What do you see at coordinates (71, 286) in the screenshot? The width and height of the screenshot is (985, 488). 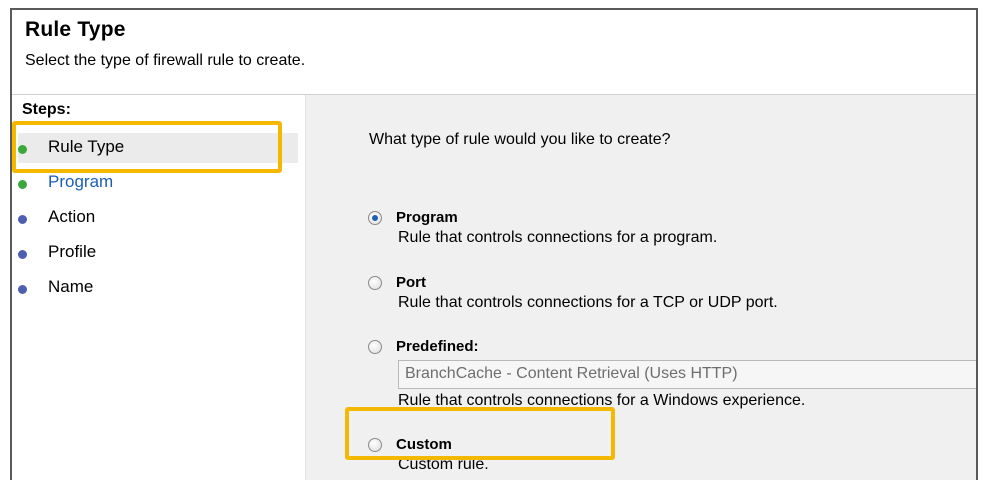 I see `step-label: Name` at bounding box center [71, 286].